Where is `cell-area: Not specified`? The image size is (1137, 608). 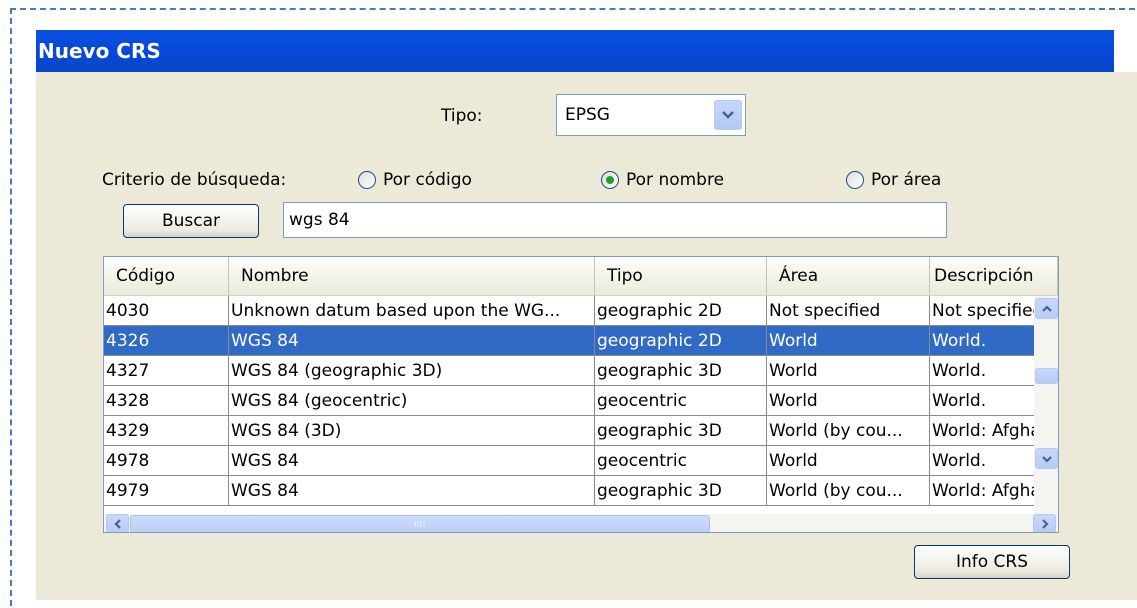 cell-area: Not specified is located at coordinates (848, 311).